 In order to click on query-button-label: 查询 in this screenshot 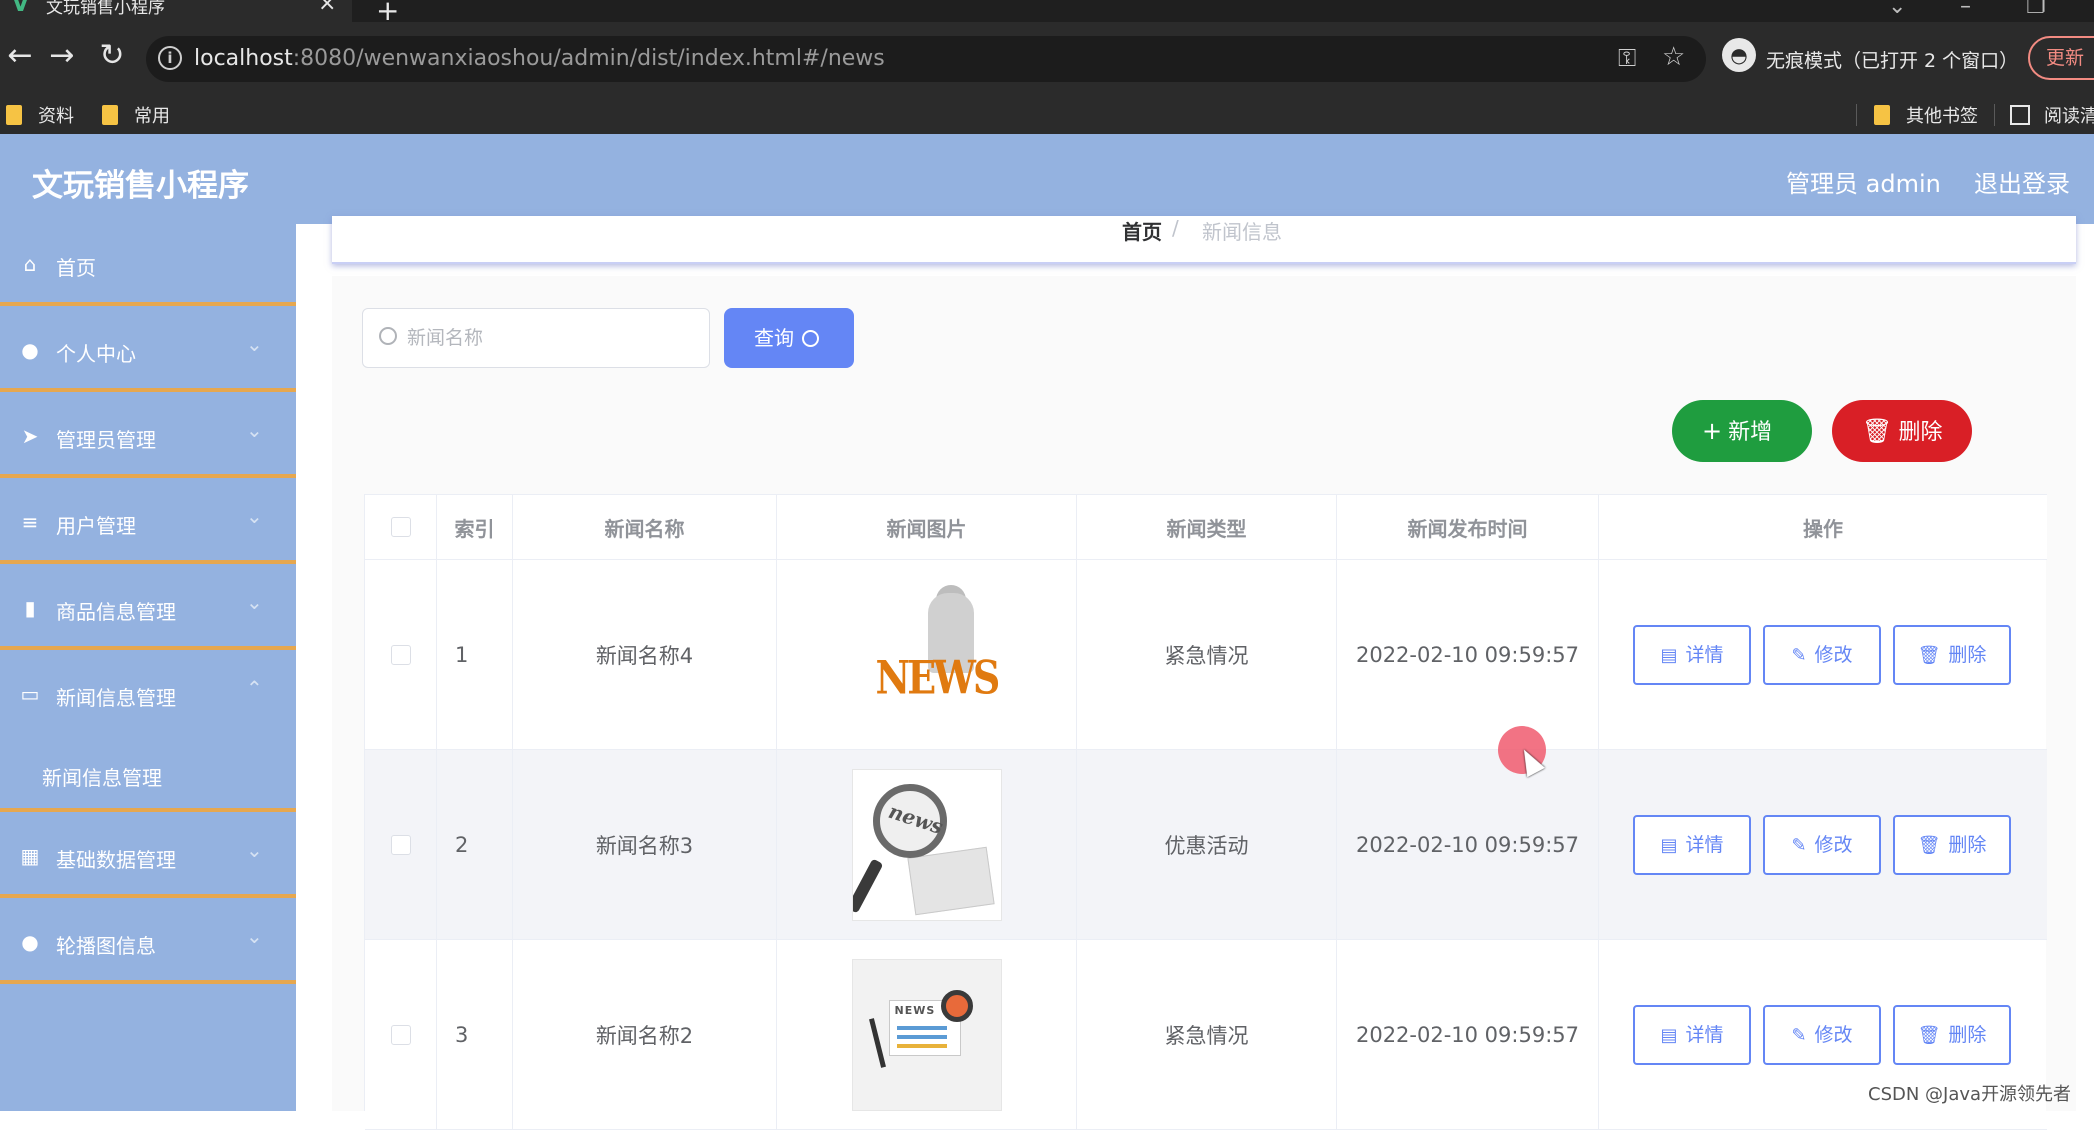, I will do `click(774, 338)`.